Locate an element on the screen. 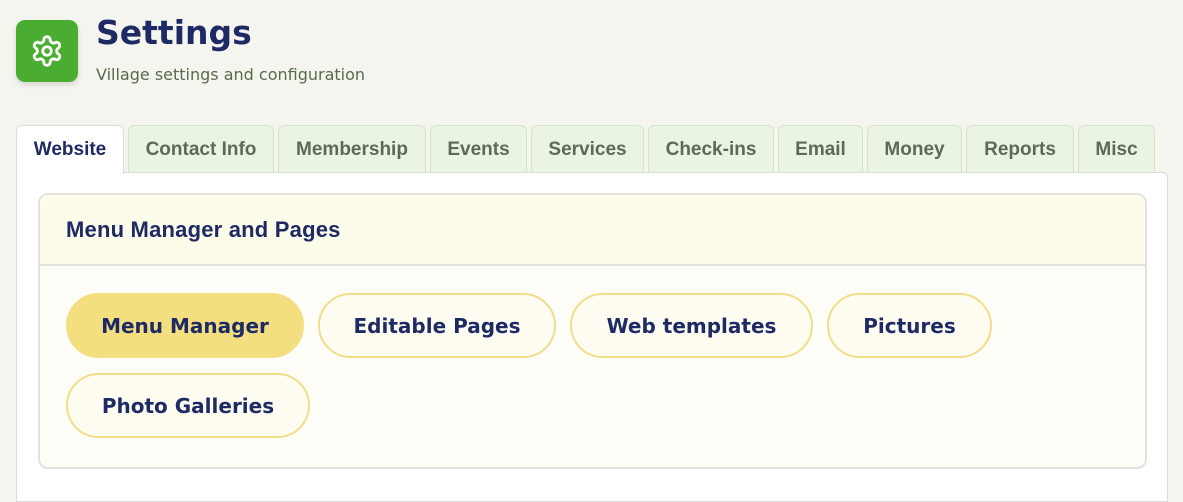 This screenshot has height=502, width=1183. pictures-button: Pictures is located at coordinates (909, 325).